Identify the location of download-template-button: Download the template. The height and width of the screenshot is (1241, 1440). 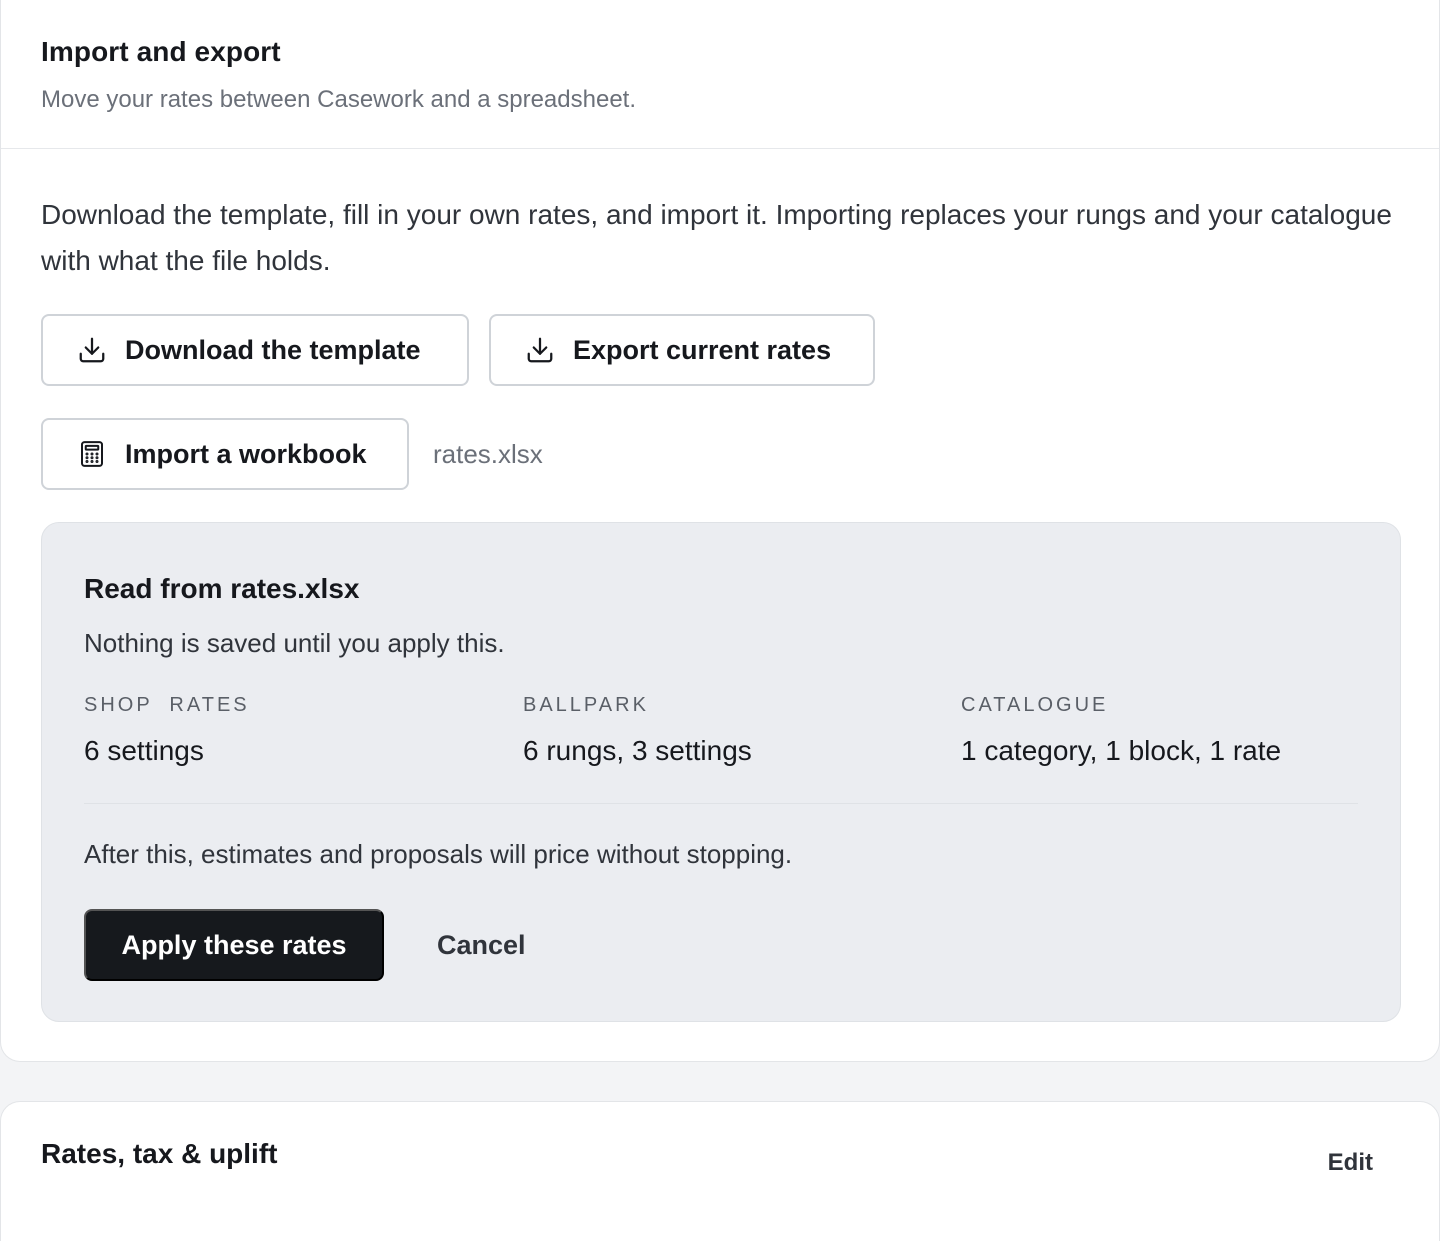
(255, 350).